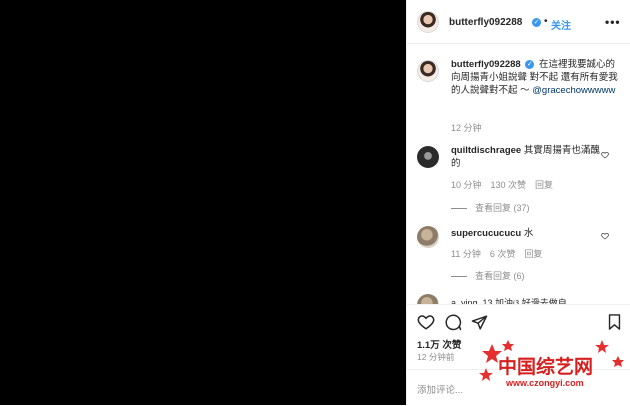  I want to click on comment-time: 11 分钟, so click(466, 254).